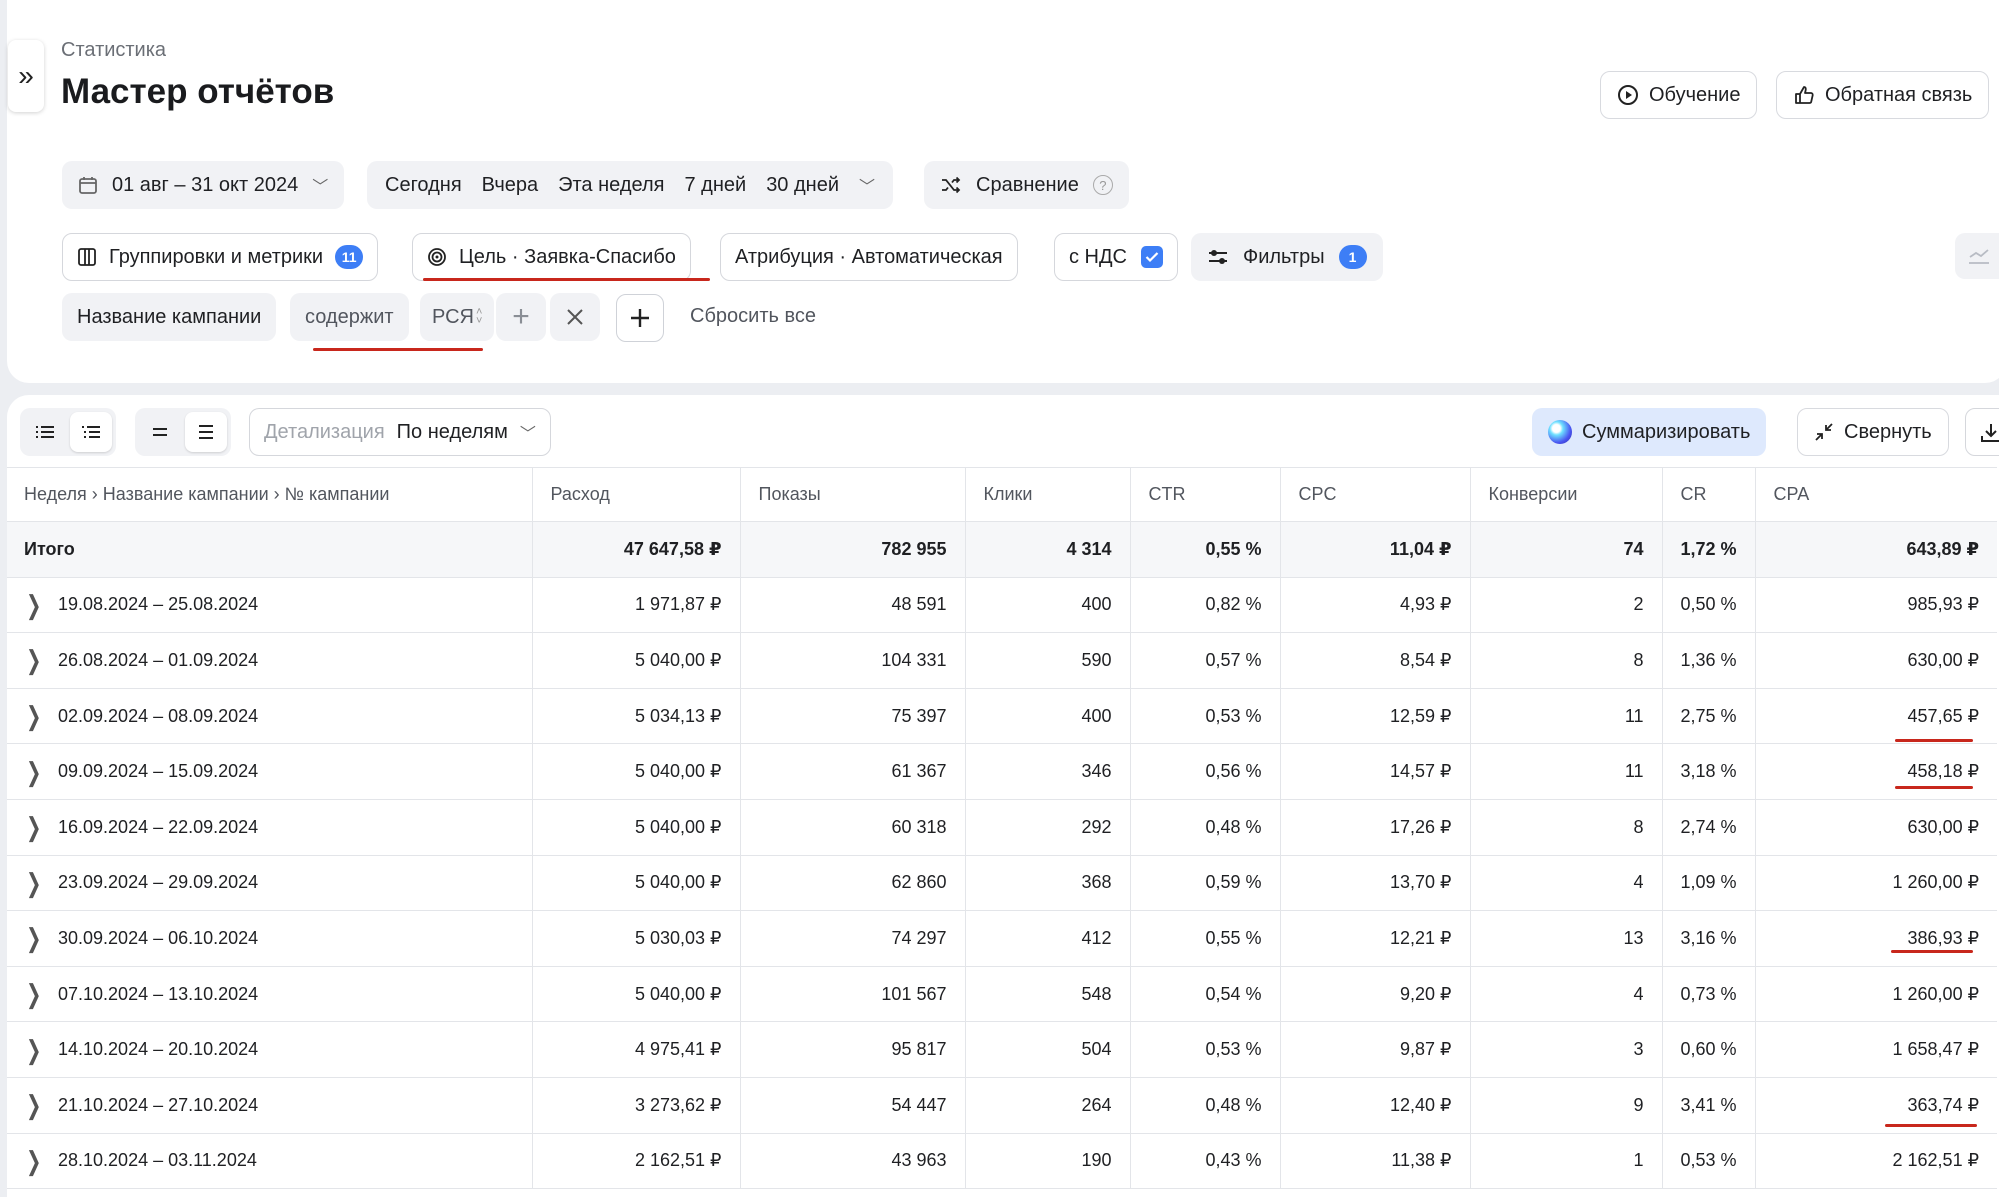  What do you see at coordinates (1352, 257) in the screenshot?
I see `filters-count-badge: 1` at bounding box center [1352, 257].